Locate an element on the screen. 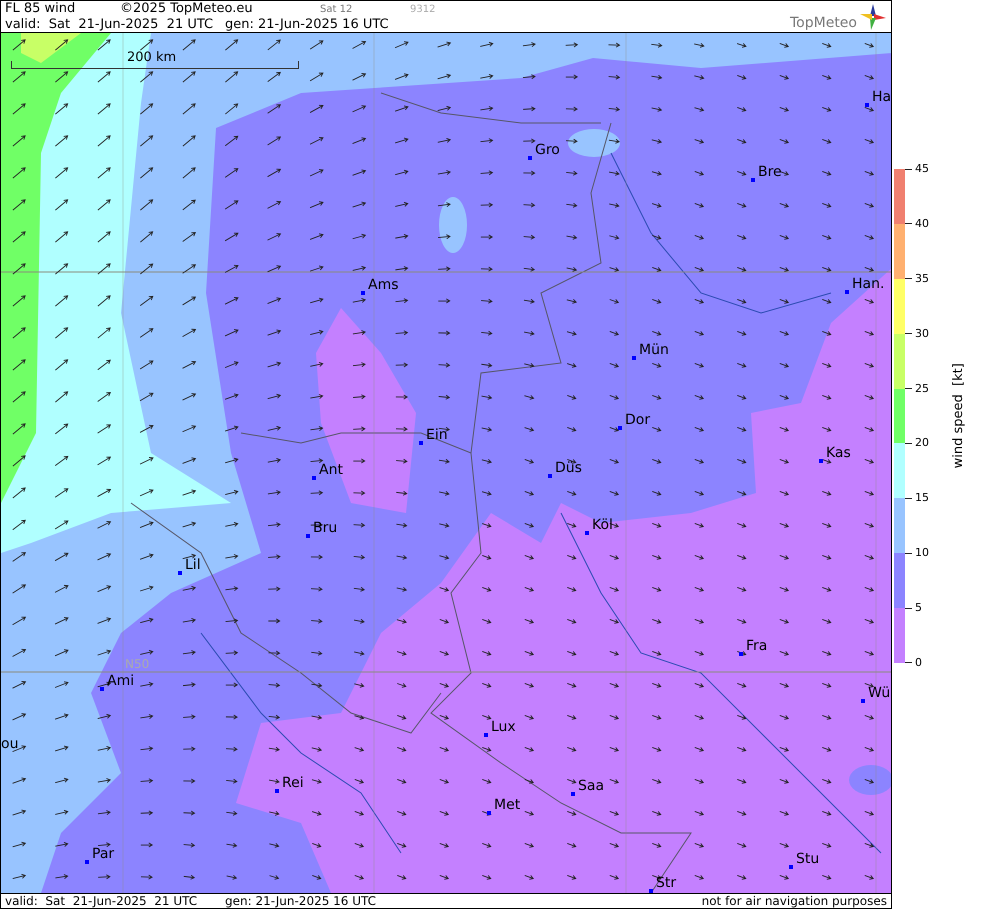 This screenshot has width=983, height=909. city-label: Ami is located at coordinates (120, 681).